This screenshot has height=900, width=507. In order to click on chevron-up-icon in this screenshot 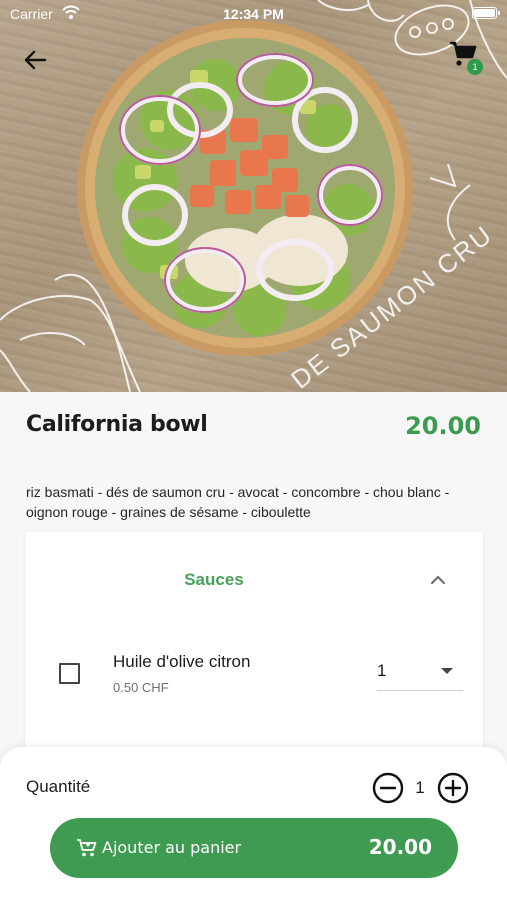, I will do `click(438, 579)`.